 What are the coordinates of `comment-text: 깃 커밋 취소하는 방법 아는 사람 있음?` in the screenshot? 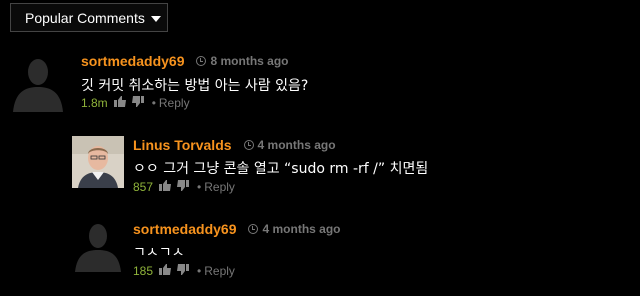 It's located at (195, 86).